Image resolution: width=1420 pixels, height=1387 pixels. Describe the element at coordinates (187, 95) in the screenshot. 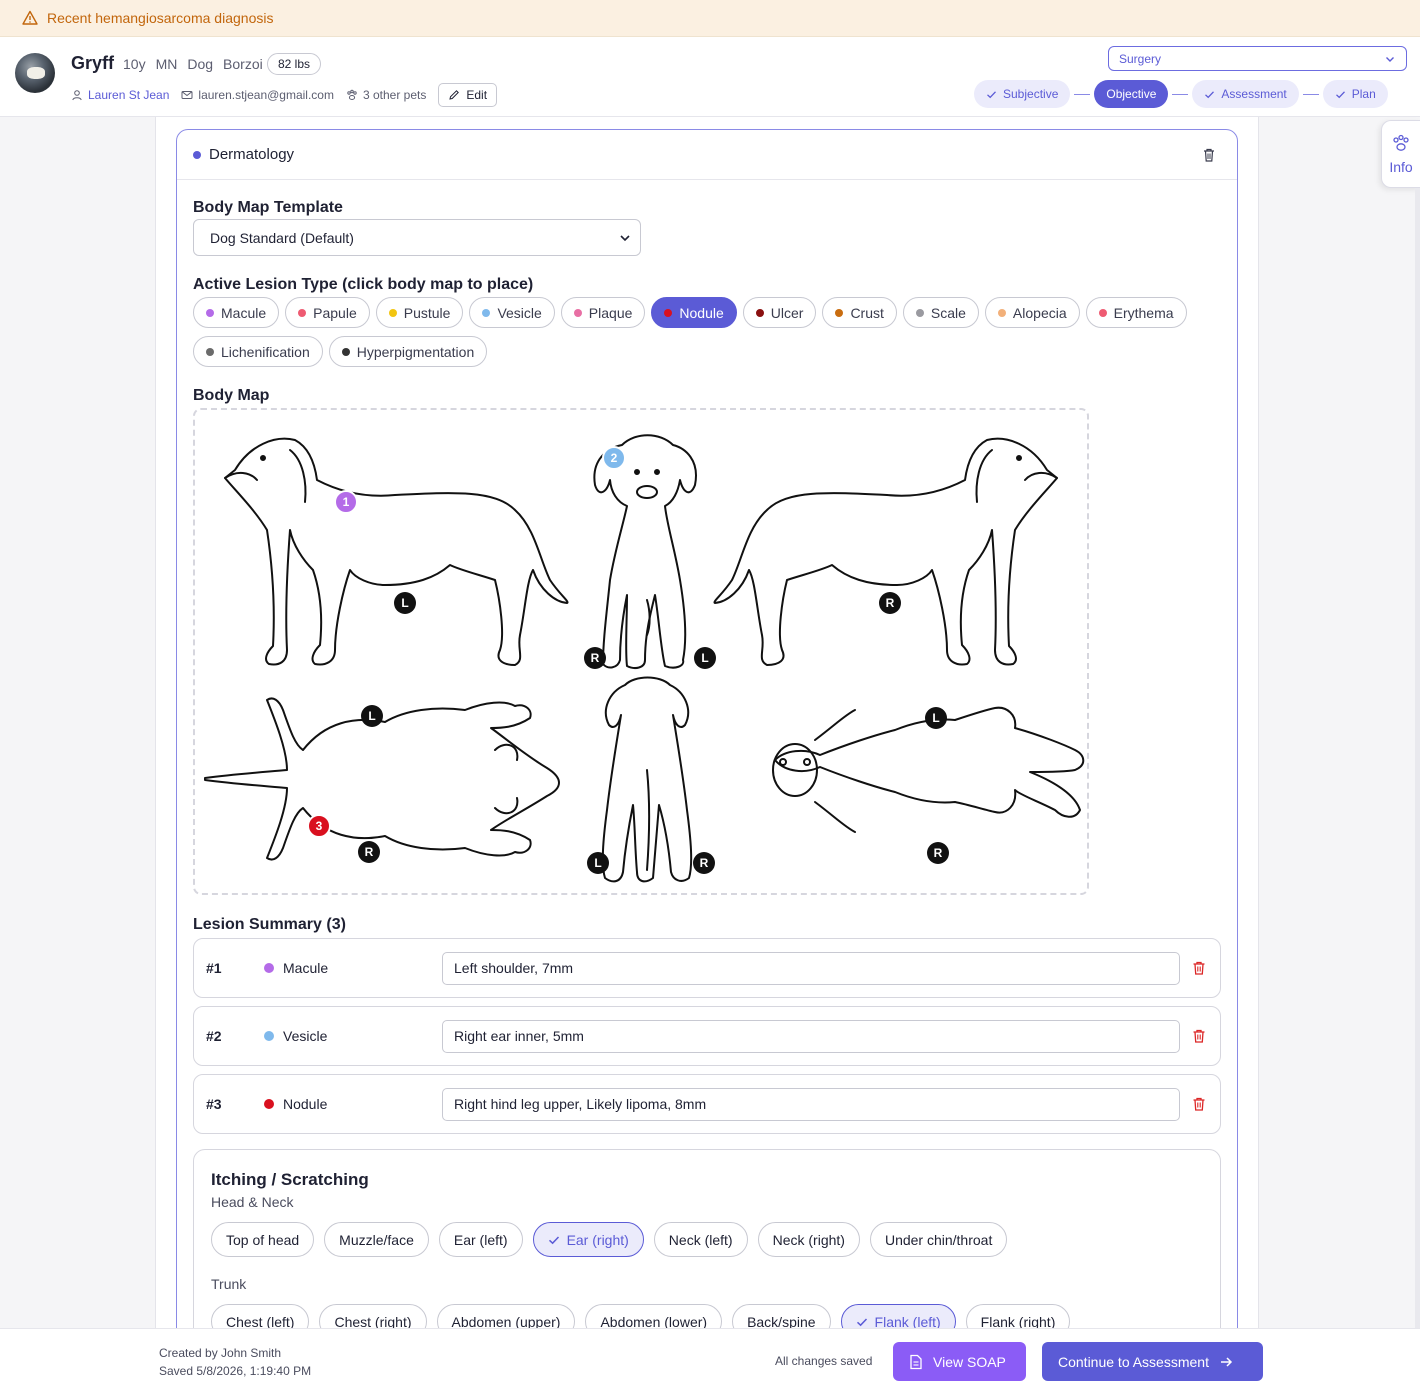

I see `mail-icon` at that location.